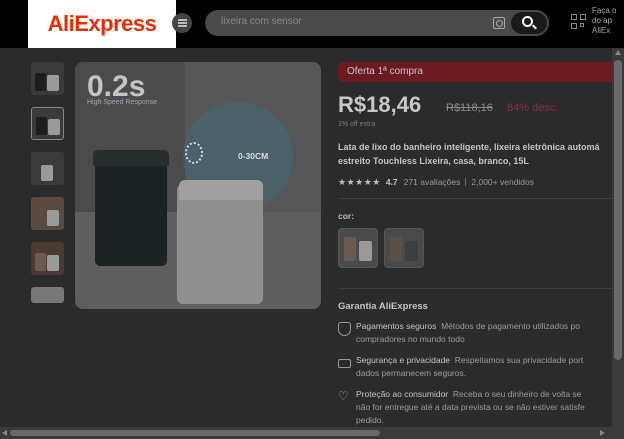  Describe the element at coordinates (579, 22) in the screenshot. I see `qr-code-icon` at that location.